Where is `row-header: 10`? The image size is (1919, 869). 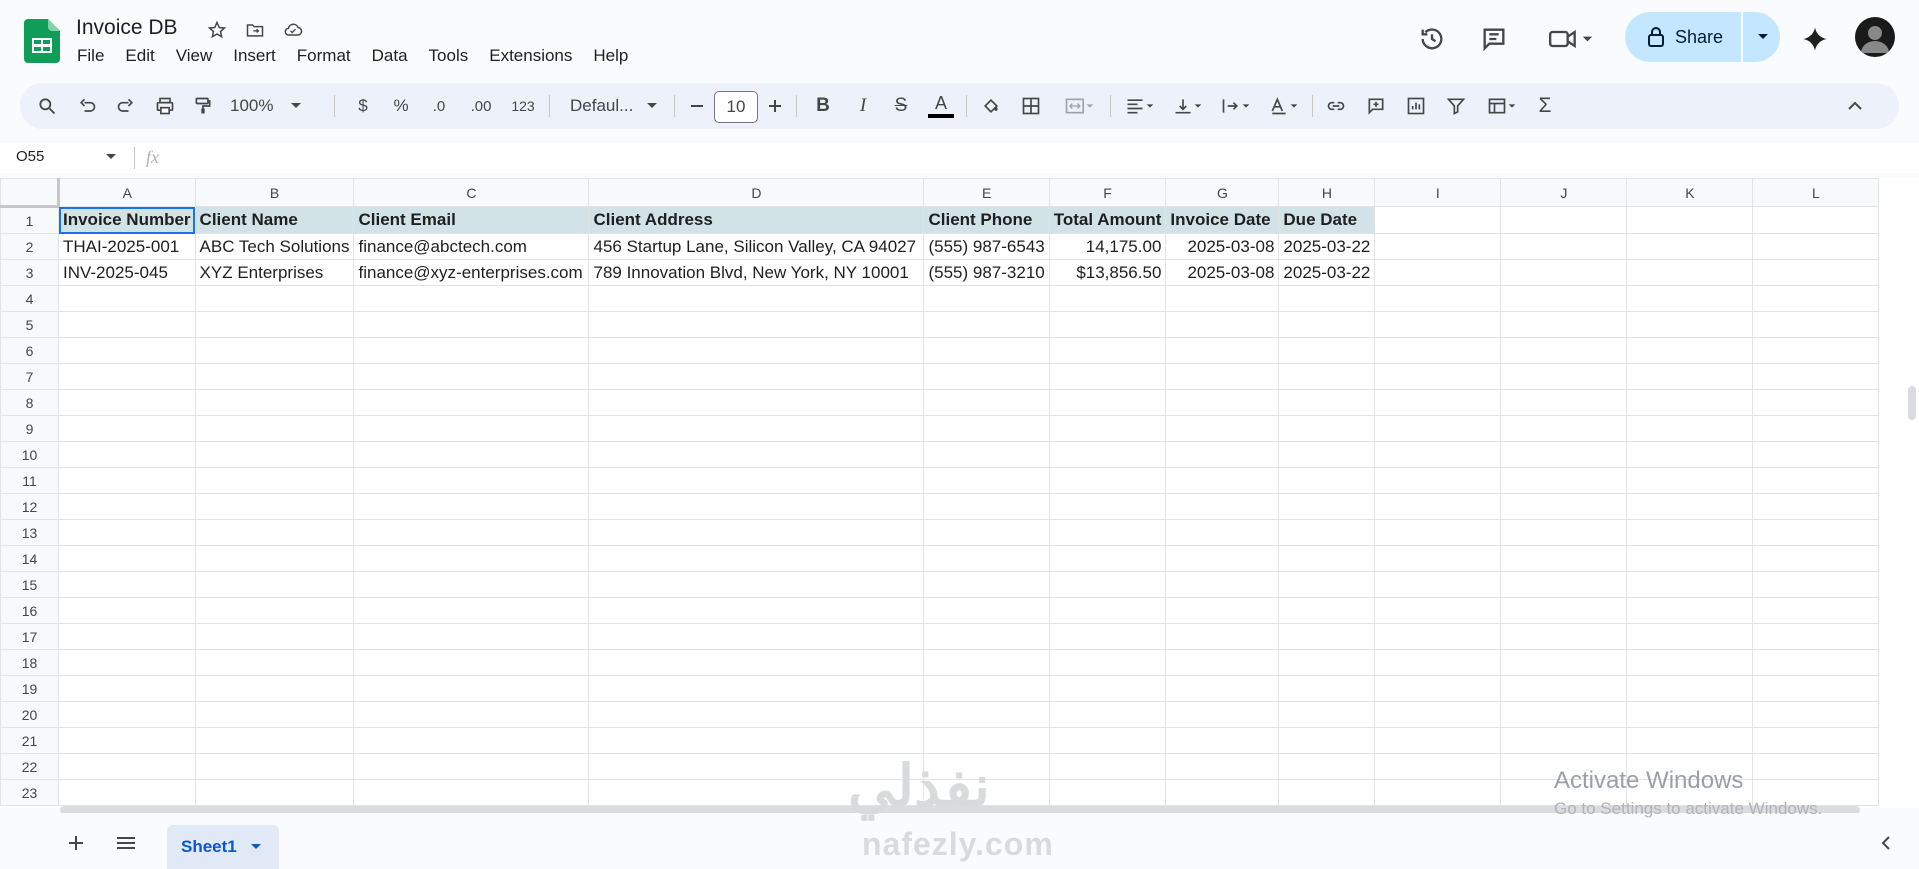
row-header: 10 is located at coordinates (29, 454).